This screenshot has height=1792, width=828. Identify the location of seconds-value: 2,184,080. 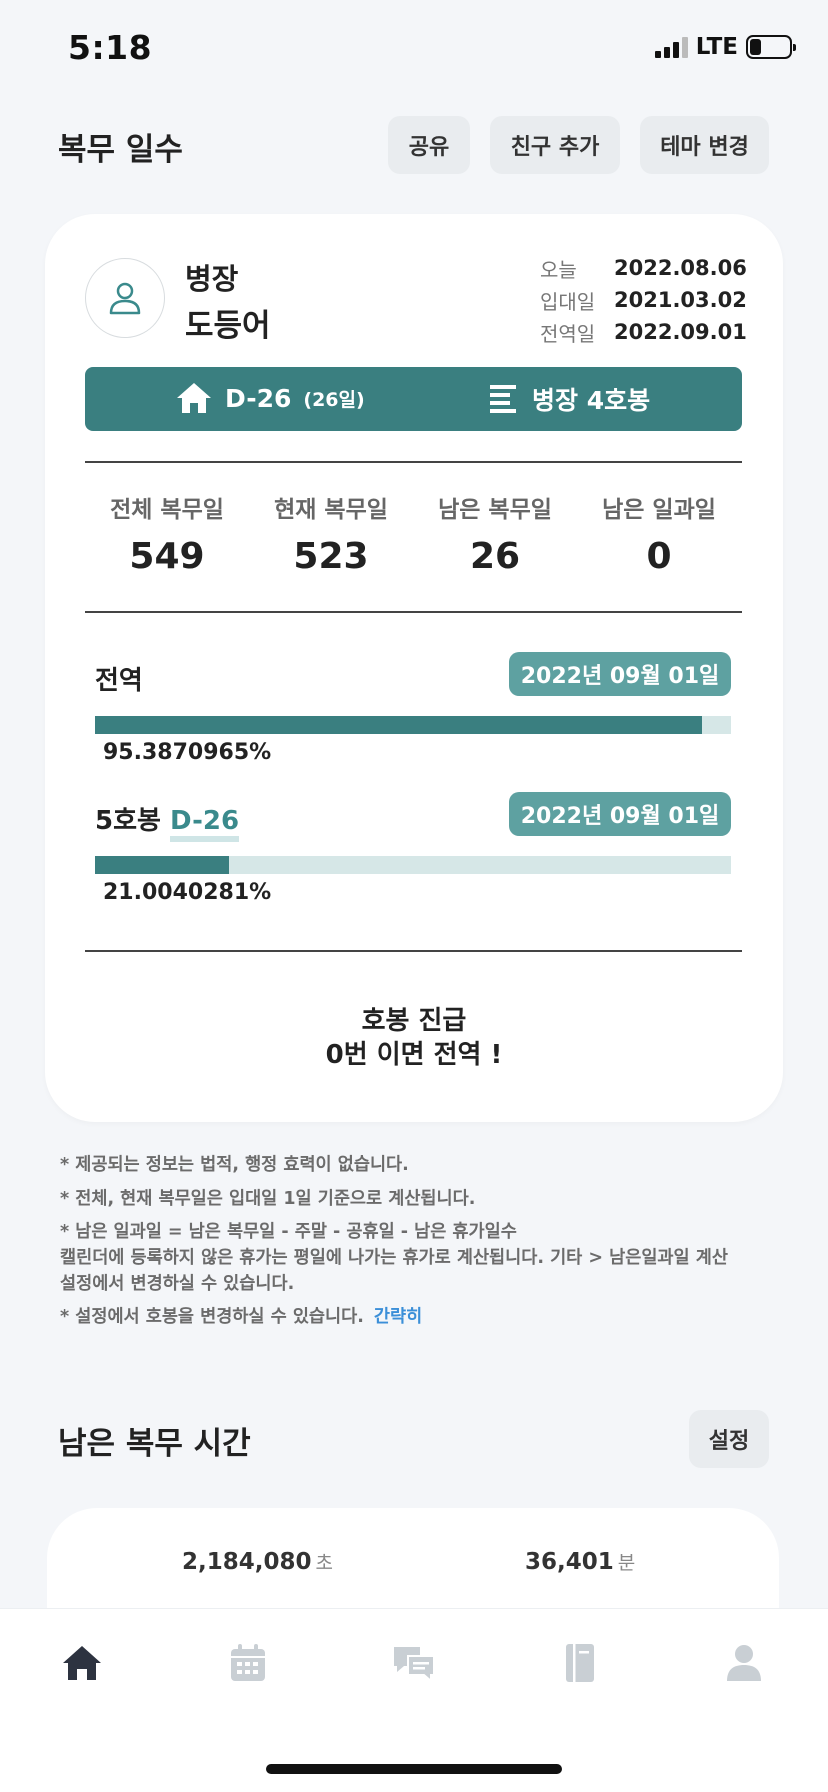
(247, 1562).